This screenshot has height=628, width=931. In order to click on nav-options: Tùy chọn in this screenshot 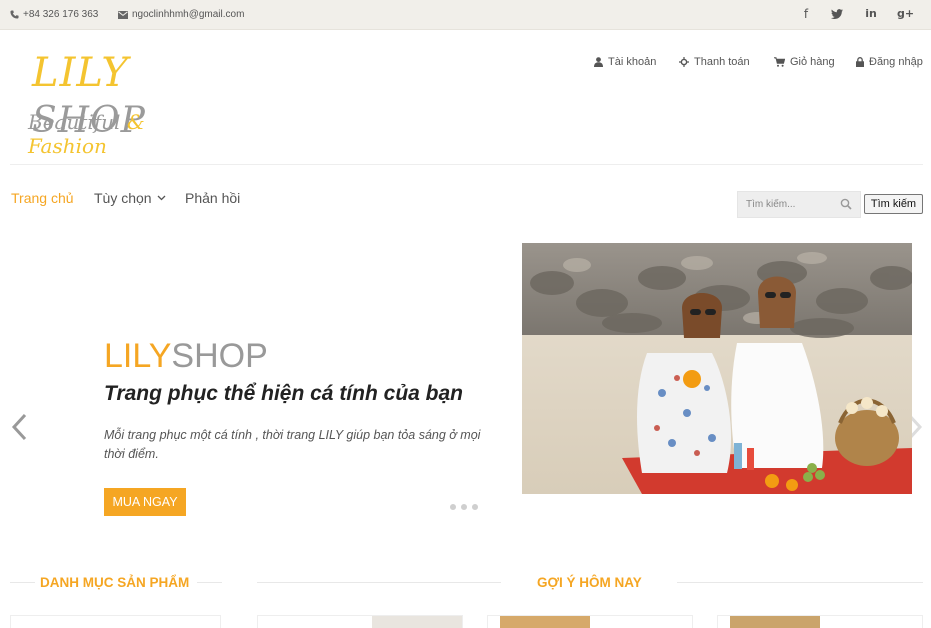, I will do `click(130, 198)`.